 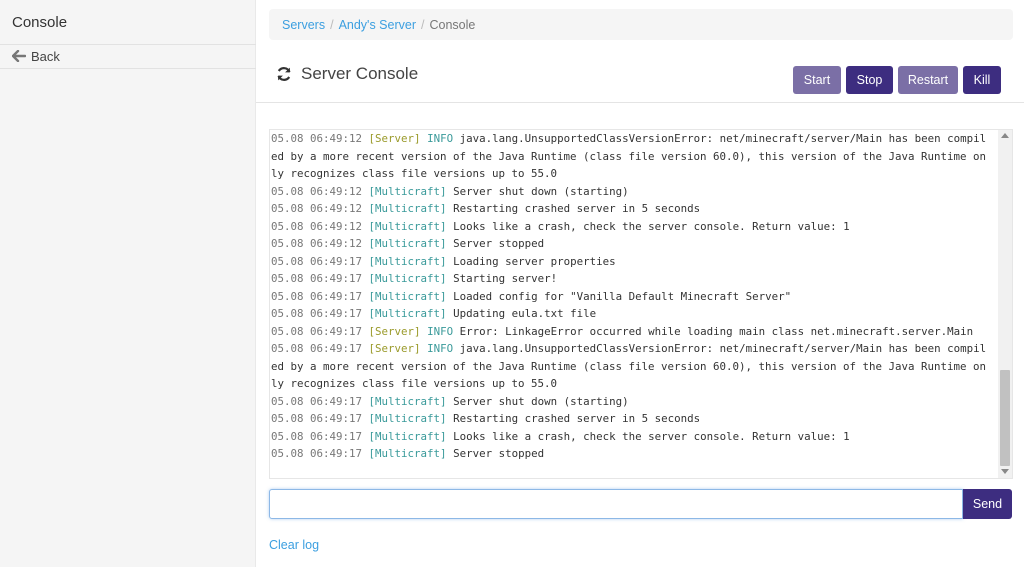 What do you see at coordinates (869, 80) in the screenshot?
I see `stop-button: Stop` at bounding box center [869, 80].